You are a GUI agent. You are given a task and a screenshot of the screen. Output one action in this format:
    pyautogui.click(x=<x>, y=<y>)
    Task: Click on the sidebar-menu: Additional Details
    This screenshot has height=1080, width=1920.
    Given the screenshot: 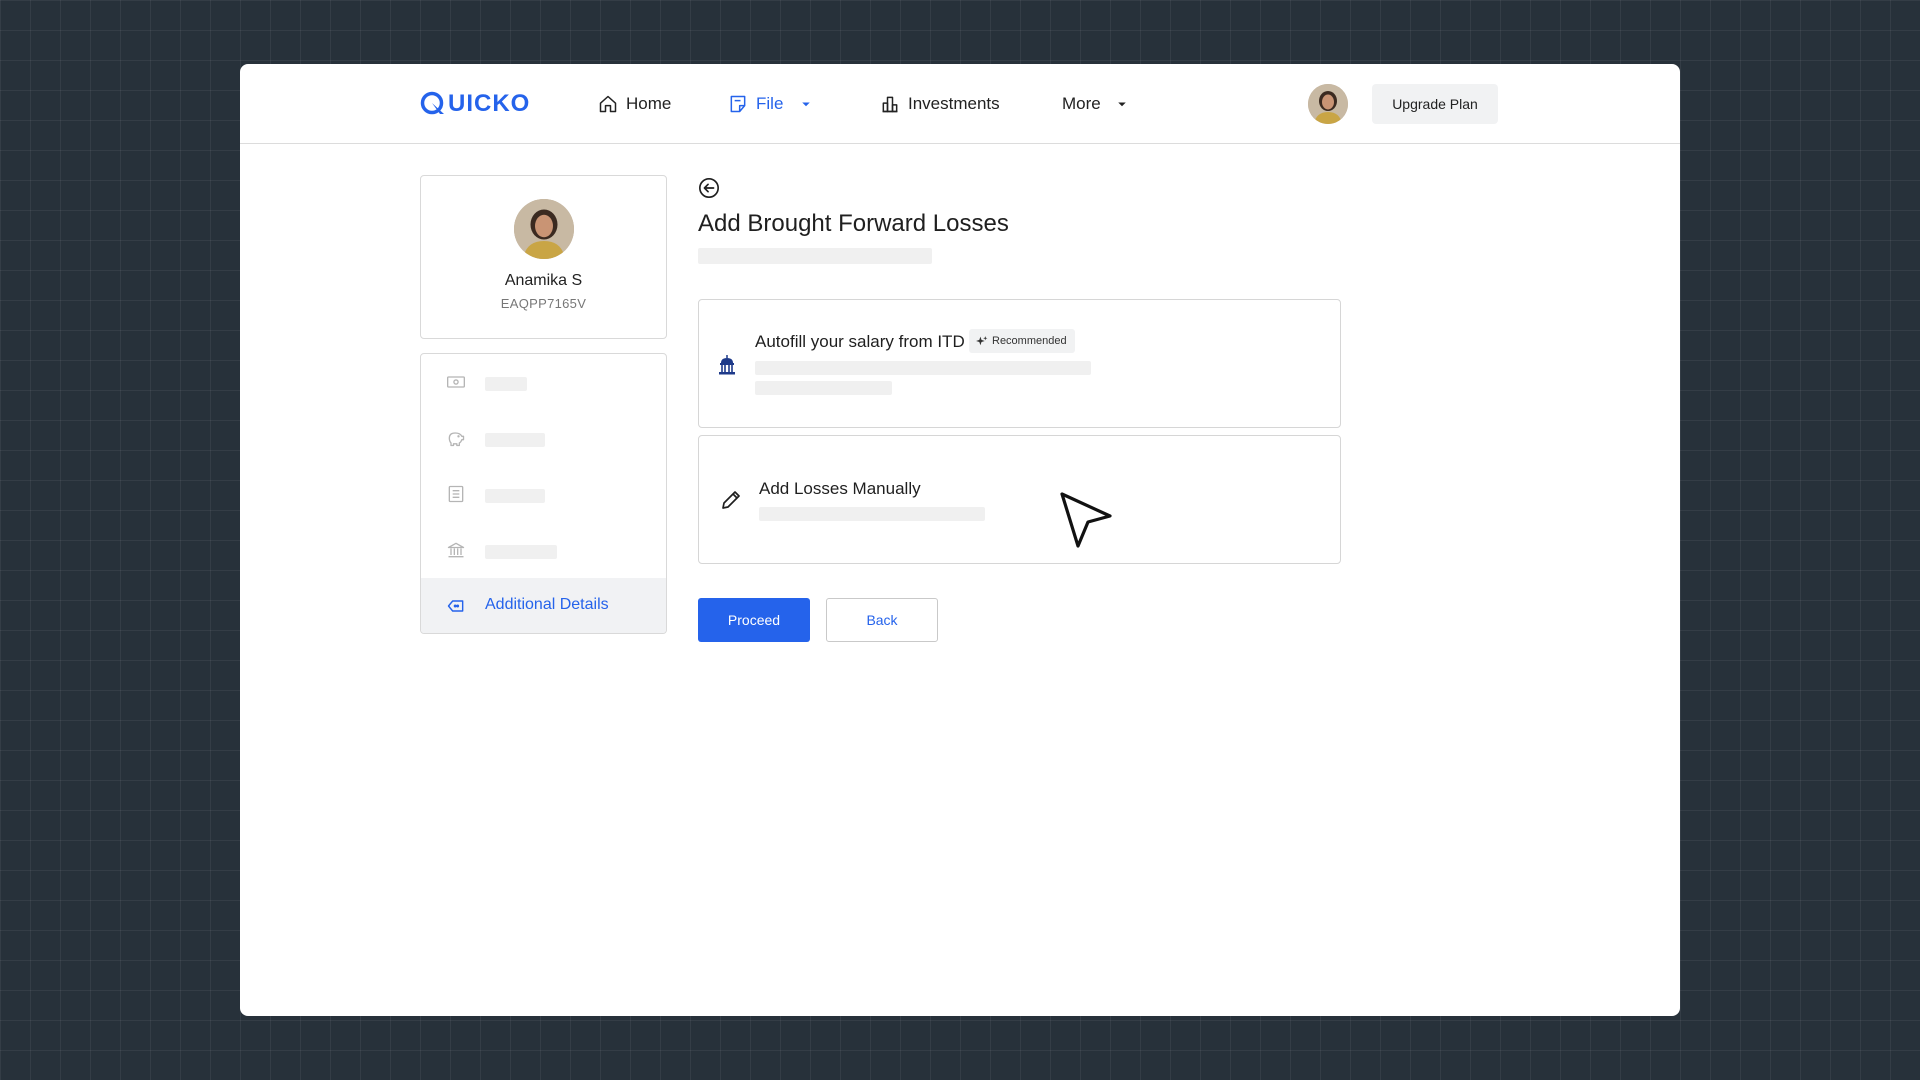 What is the action you would take?
    pyautogui.click(x=543, y=493)
    